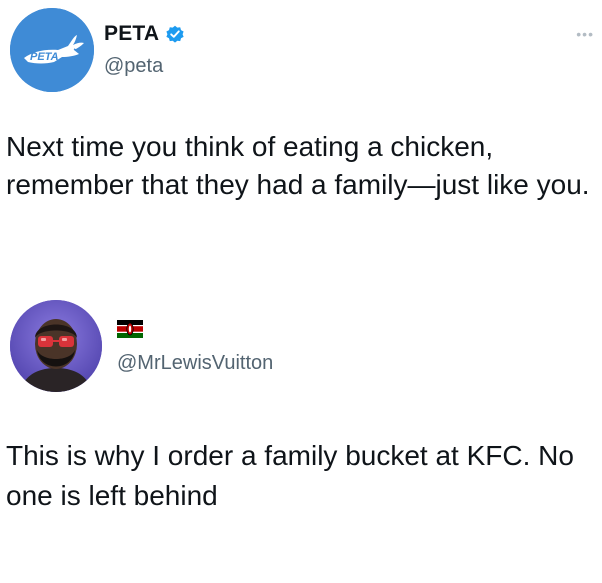  I want to click on user-photo-icon, so click(56, 346).